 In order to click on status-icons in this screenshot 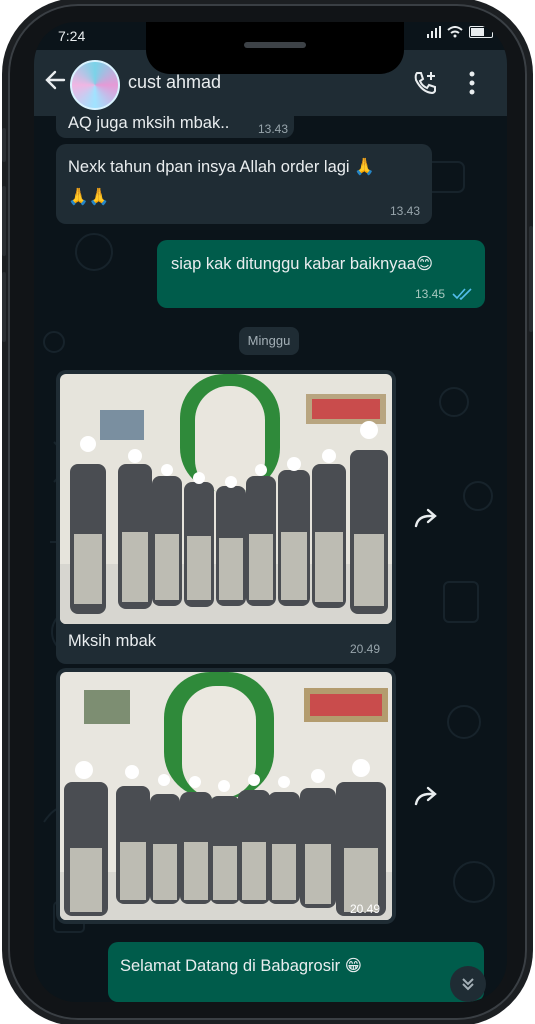, I will do `click(460, 32)`.